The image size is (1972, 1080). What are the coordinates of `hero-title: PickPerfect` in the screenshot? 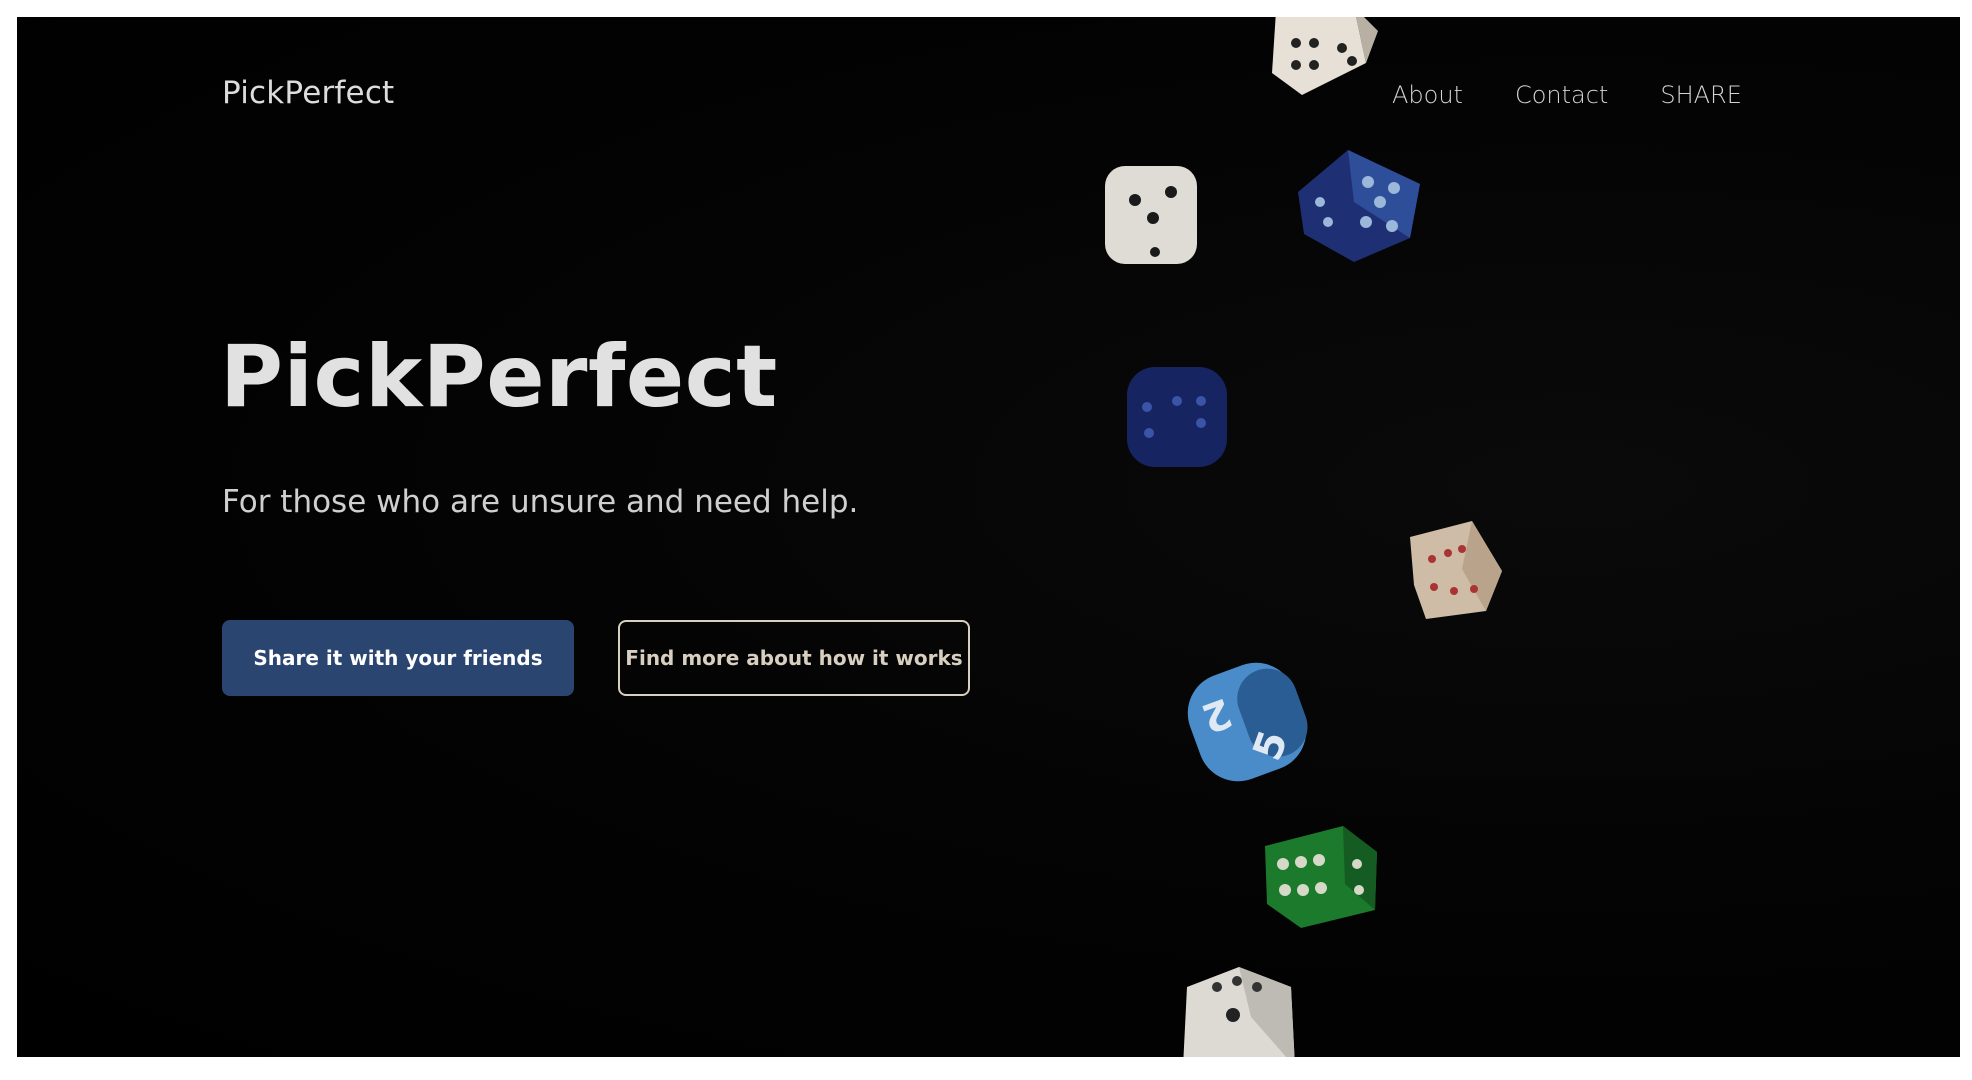 It's located at (499, 377).